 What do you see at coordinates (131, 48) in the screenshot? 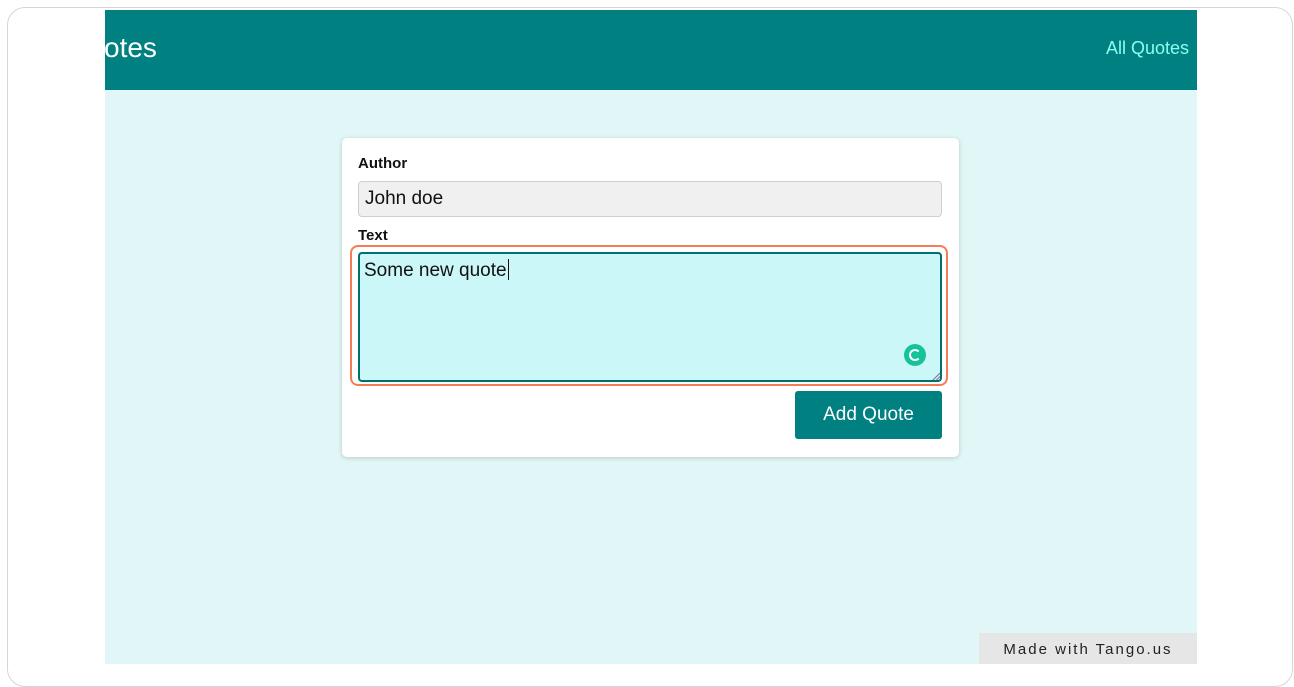
I see `site-brand: otes` at bounding box center [131, 48].